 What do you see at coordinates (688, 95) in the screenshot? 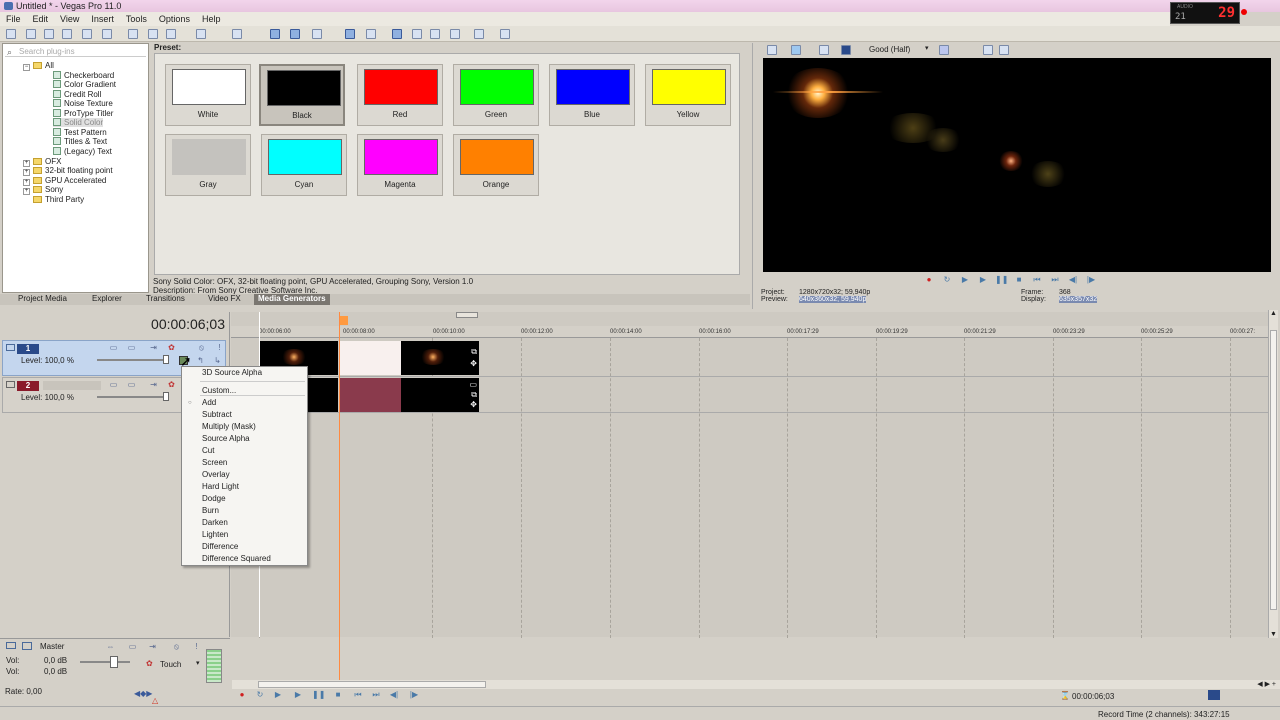
I see `preset-yellow: Yellow` at bounding box center [688, 95].